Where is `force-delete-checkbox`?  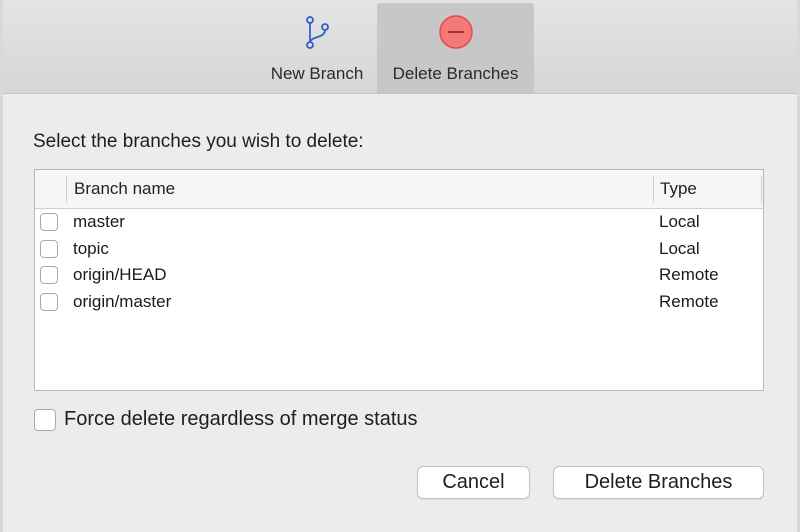
force-delete-checkbox is located at coordinates (45, 419).